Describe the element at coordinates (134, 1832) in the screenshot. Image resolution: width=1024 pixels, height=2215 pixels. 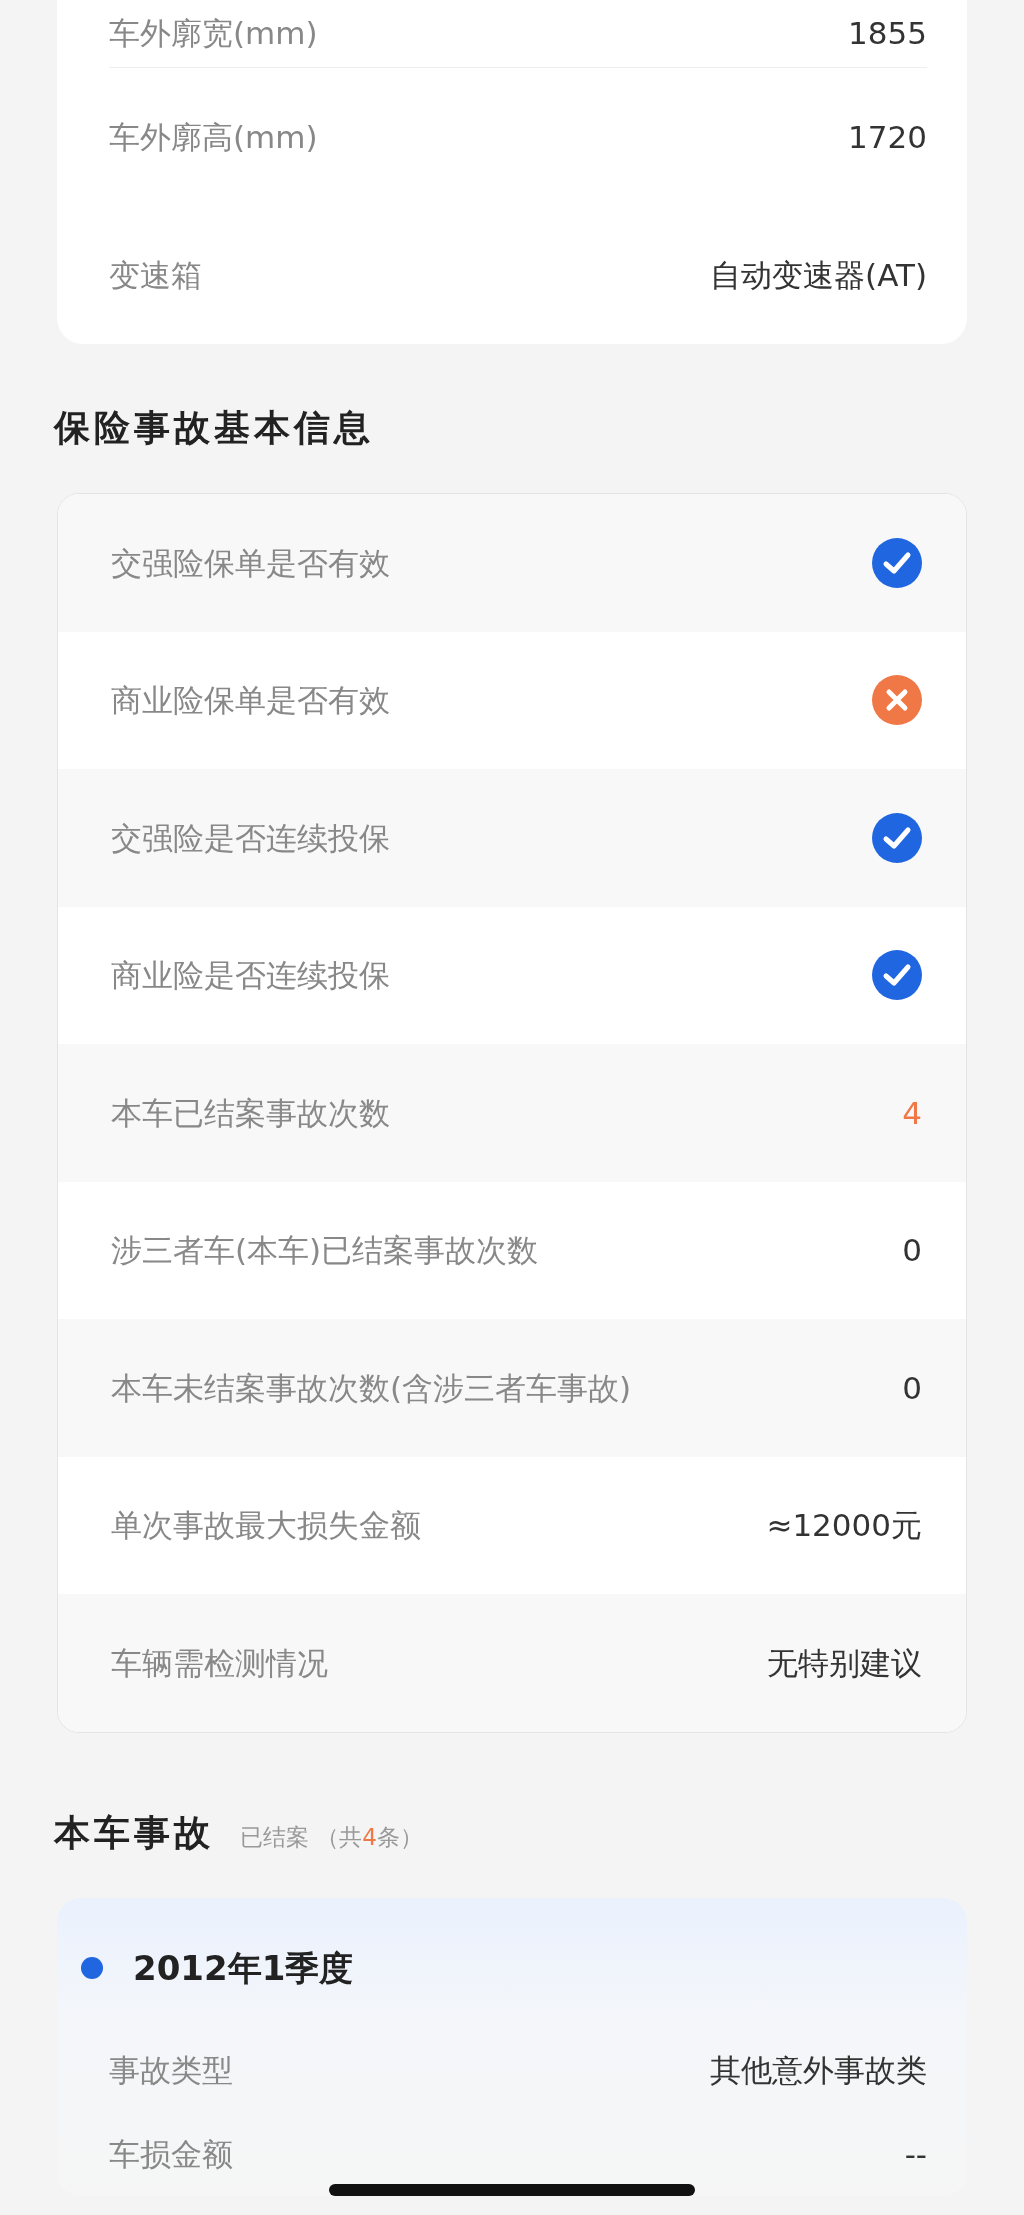
I see `section-title: 本车事故` at that location.